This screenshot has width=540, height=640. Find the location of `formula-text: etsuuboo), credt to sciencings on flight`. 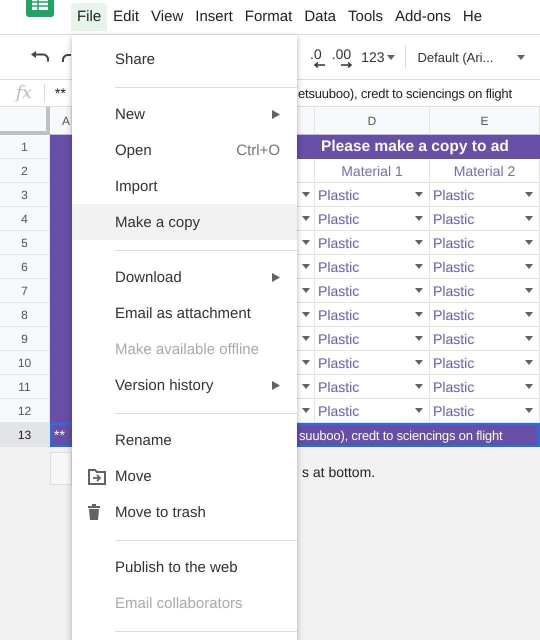

formula-text: etsuuboo), credt to sciencings on flight is located at coordinates (405, 93).